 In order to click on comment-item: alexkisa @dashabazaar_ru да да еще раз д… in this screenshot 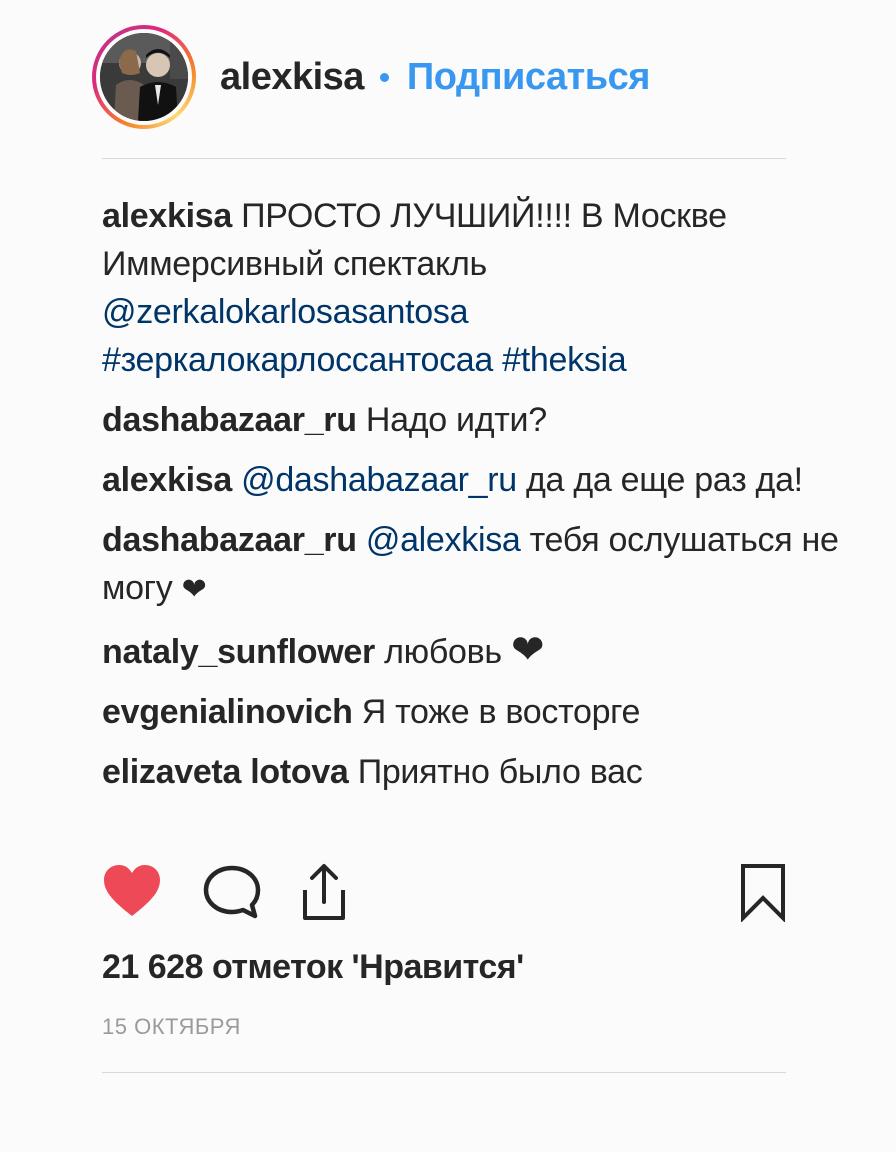, I will do `click(482, 480)`.